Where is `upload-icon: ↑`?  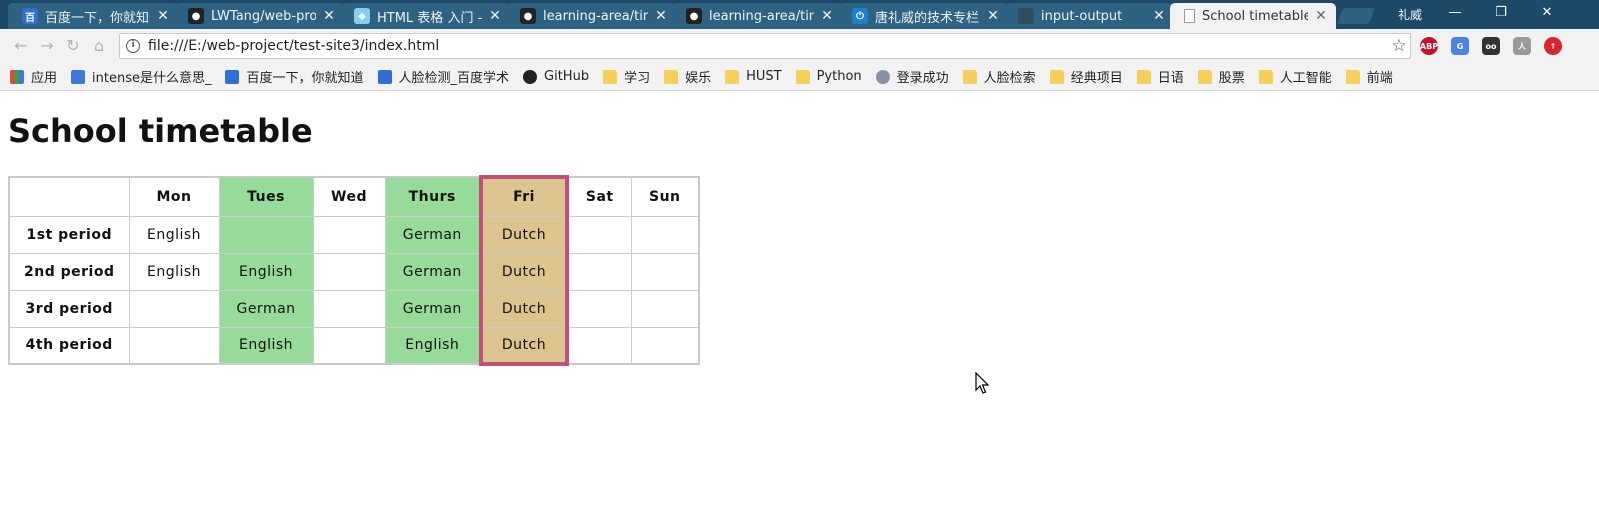
upload-icon: ↑ is located at coordinates (1553, 46).